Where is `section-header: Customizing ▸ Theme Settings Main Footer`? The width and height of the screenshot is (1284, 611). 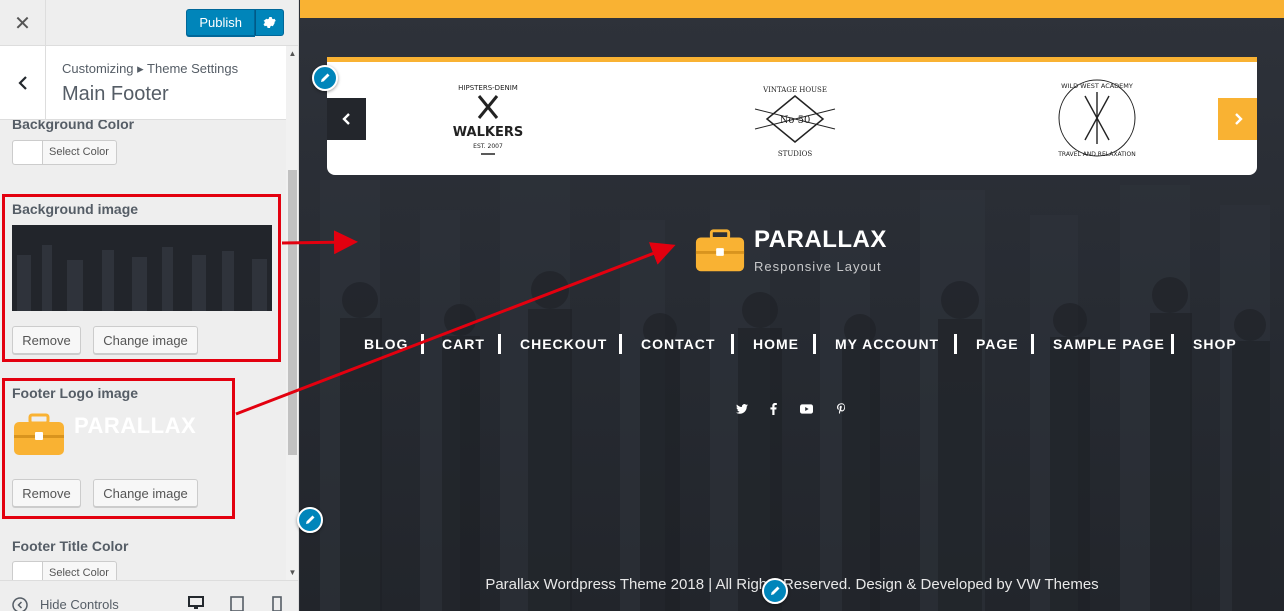 section-header: Customizing ▸ Theme Settings Main Footer is located at coordinates (143, 83).